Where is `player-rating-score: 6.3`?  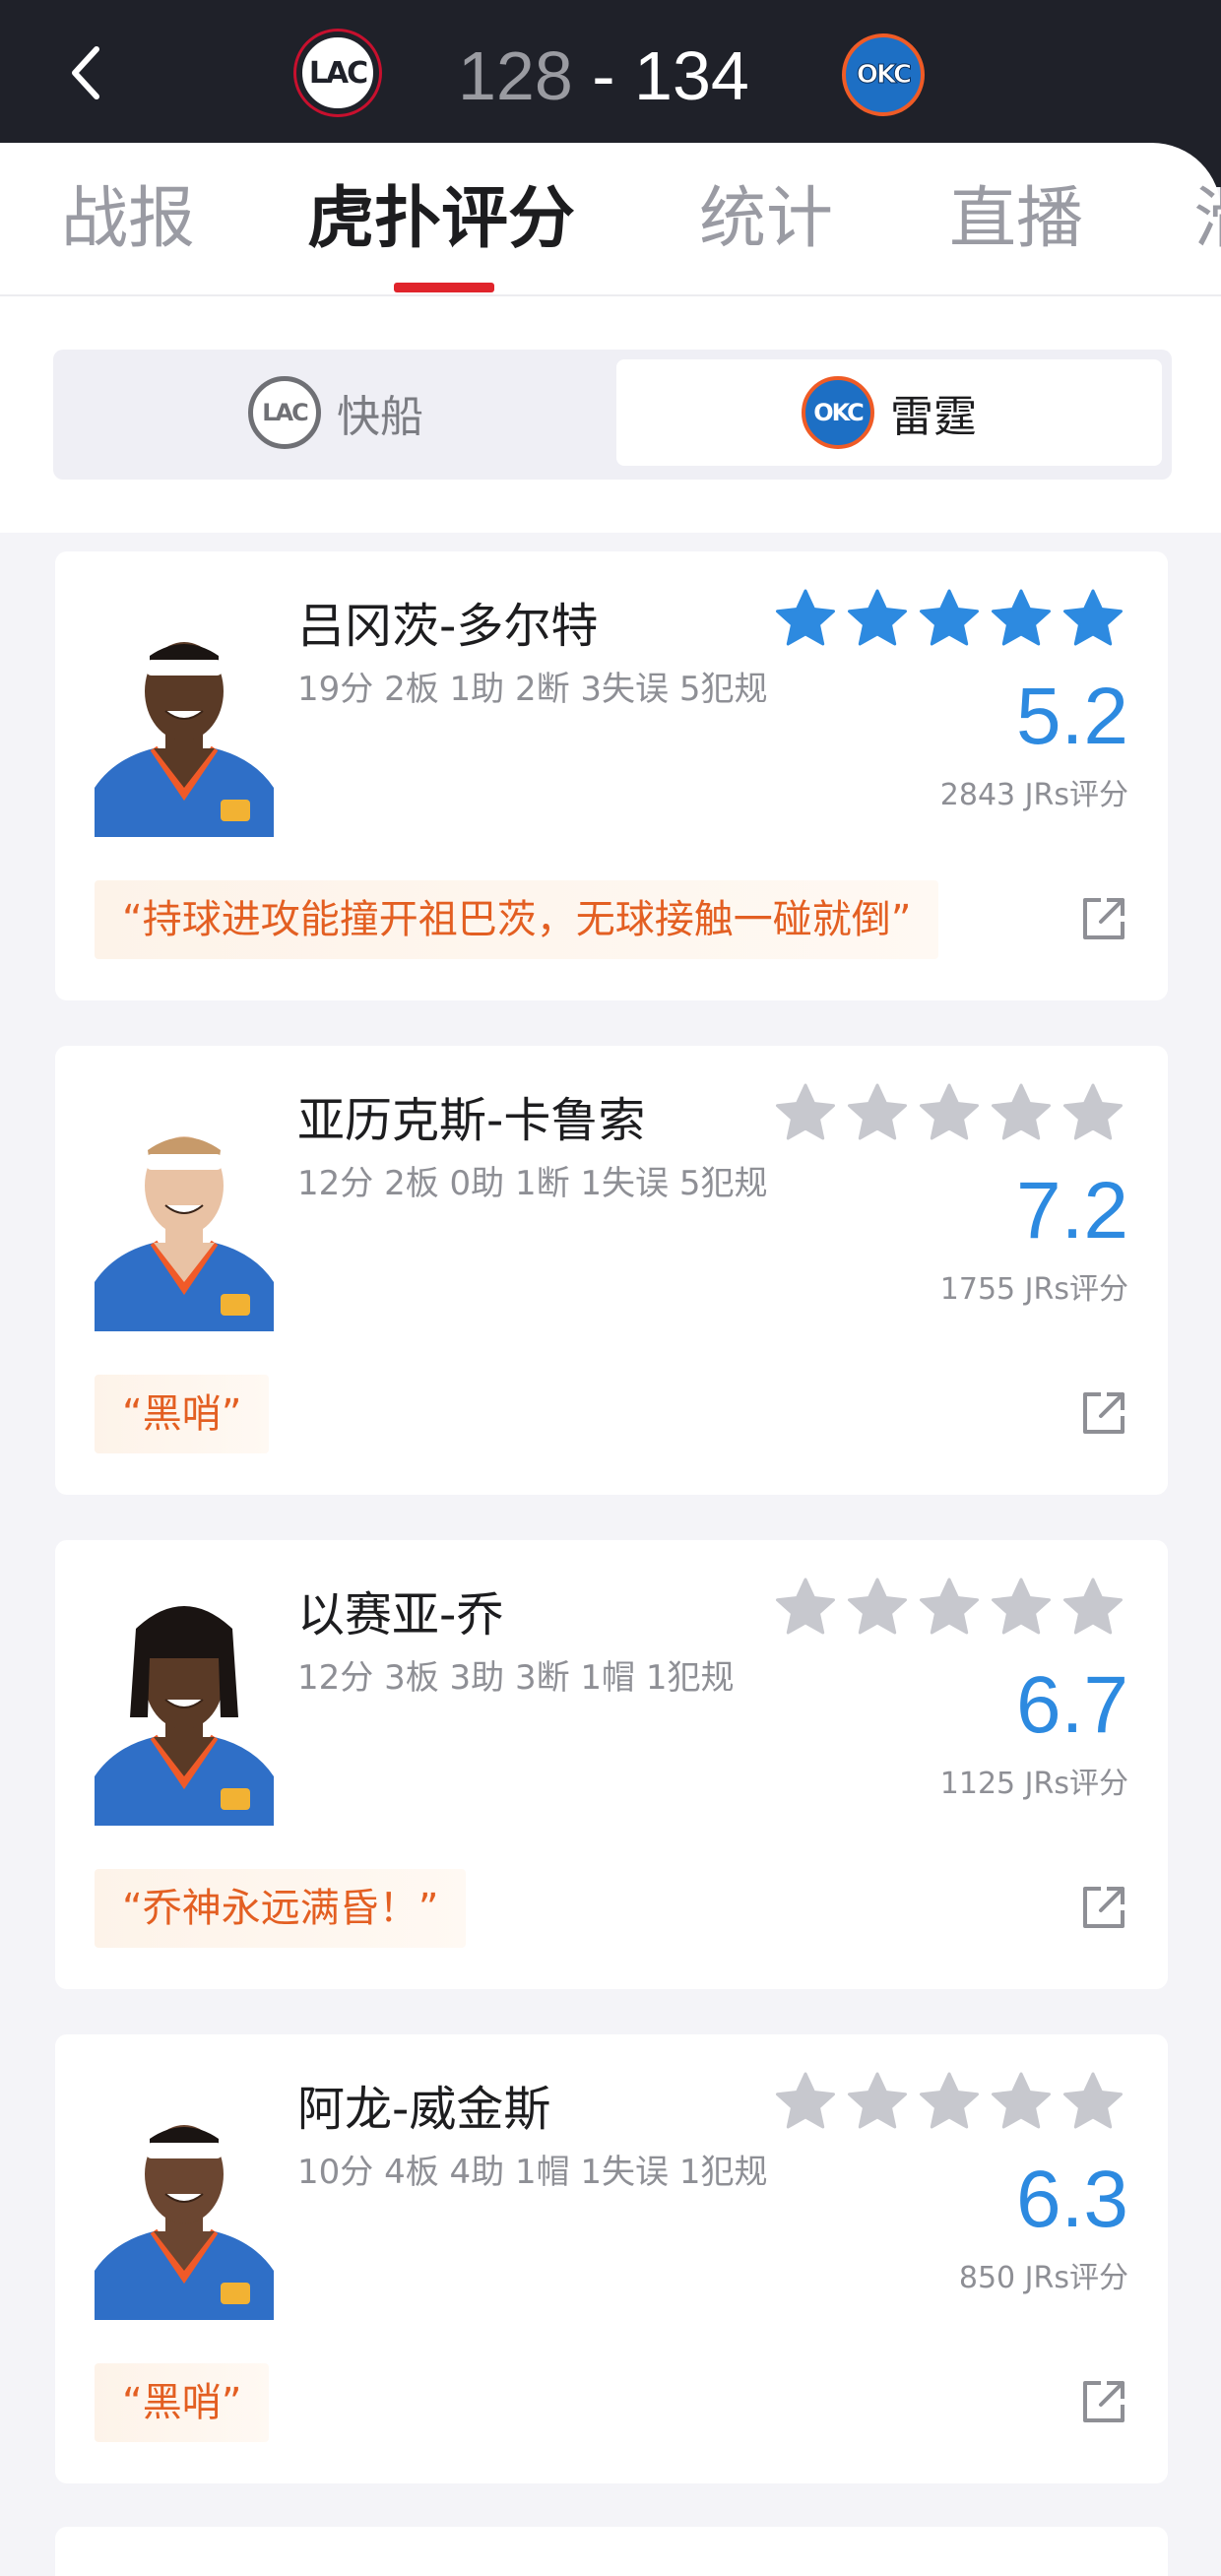 player-rating-score: 6.3 is located at coordinates (1072, 2199).